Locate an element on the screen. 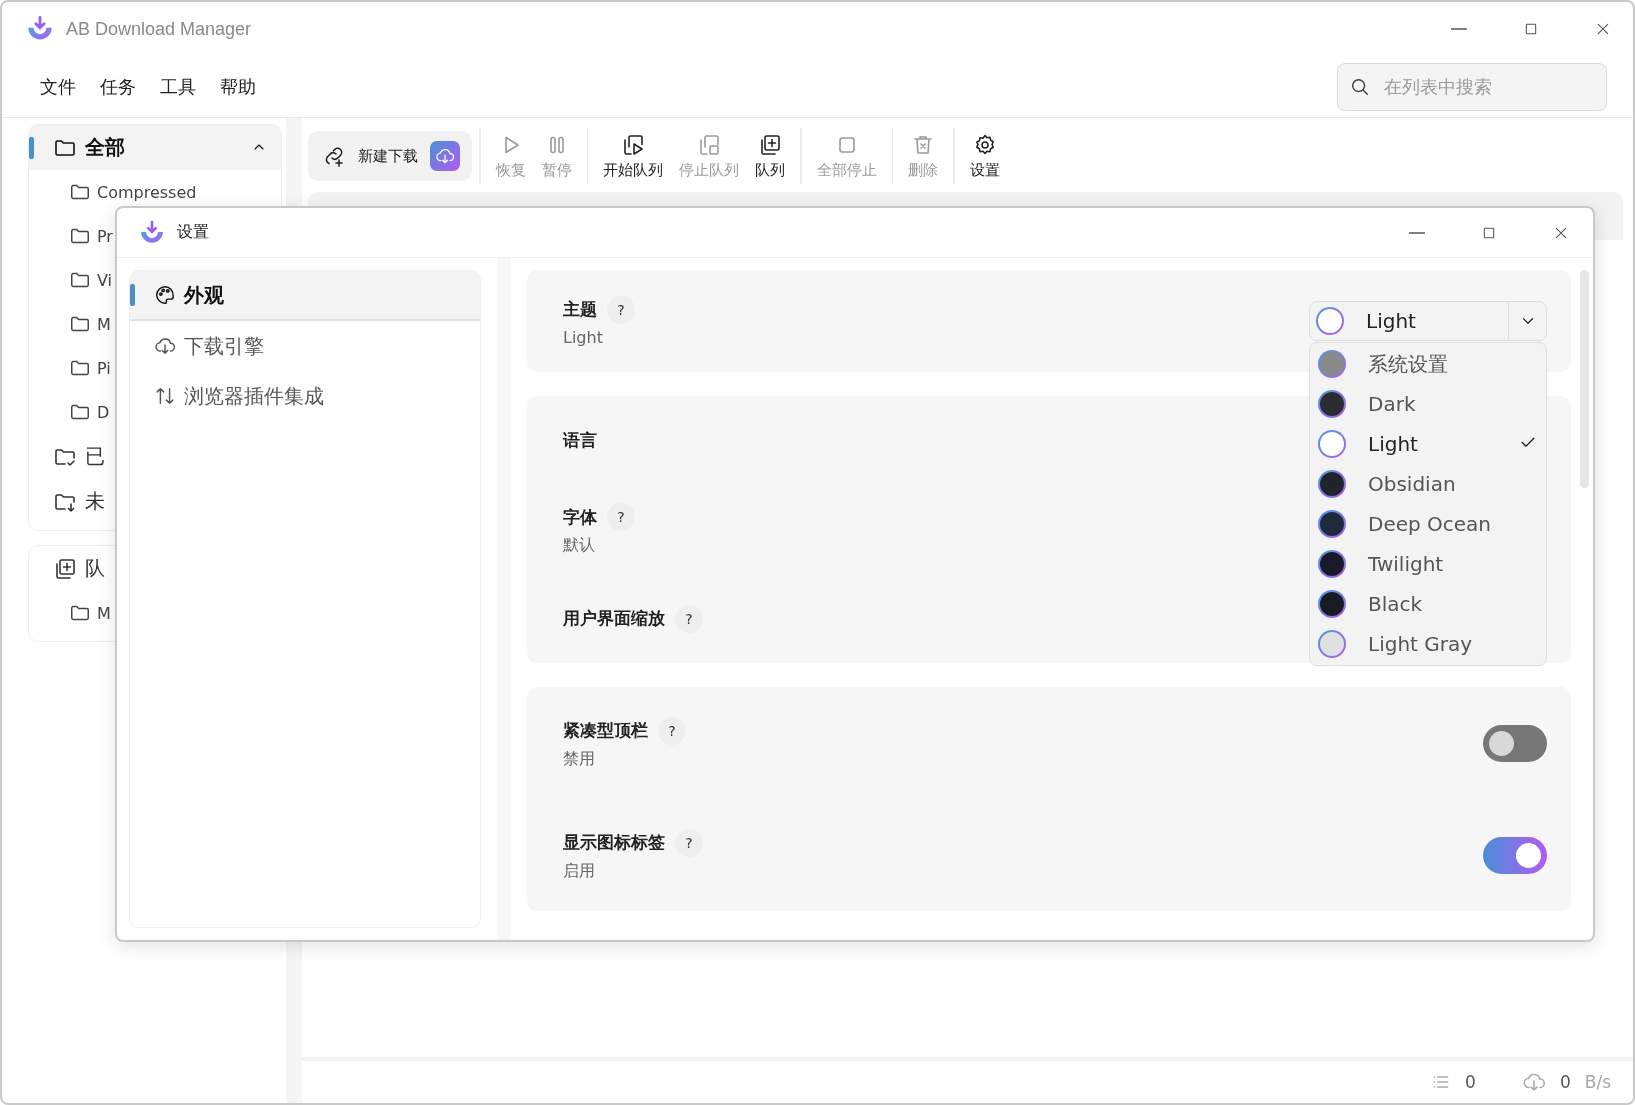 The height and width of the screenshot is (1105, 1635). sidebar-label: 全部 is located at coordinates (105, 147).